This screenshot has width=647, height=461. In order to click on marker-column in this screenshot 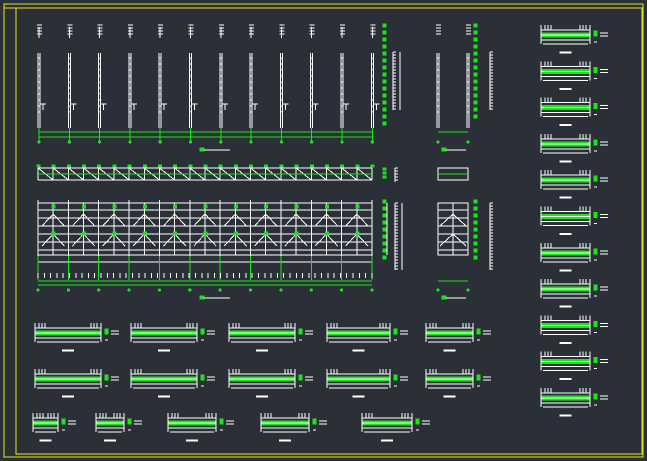, I will do `click(384, 74)`.